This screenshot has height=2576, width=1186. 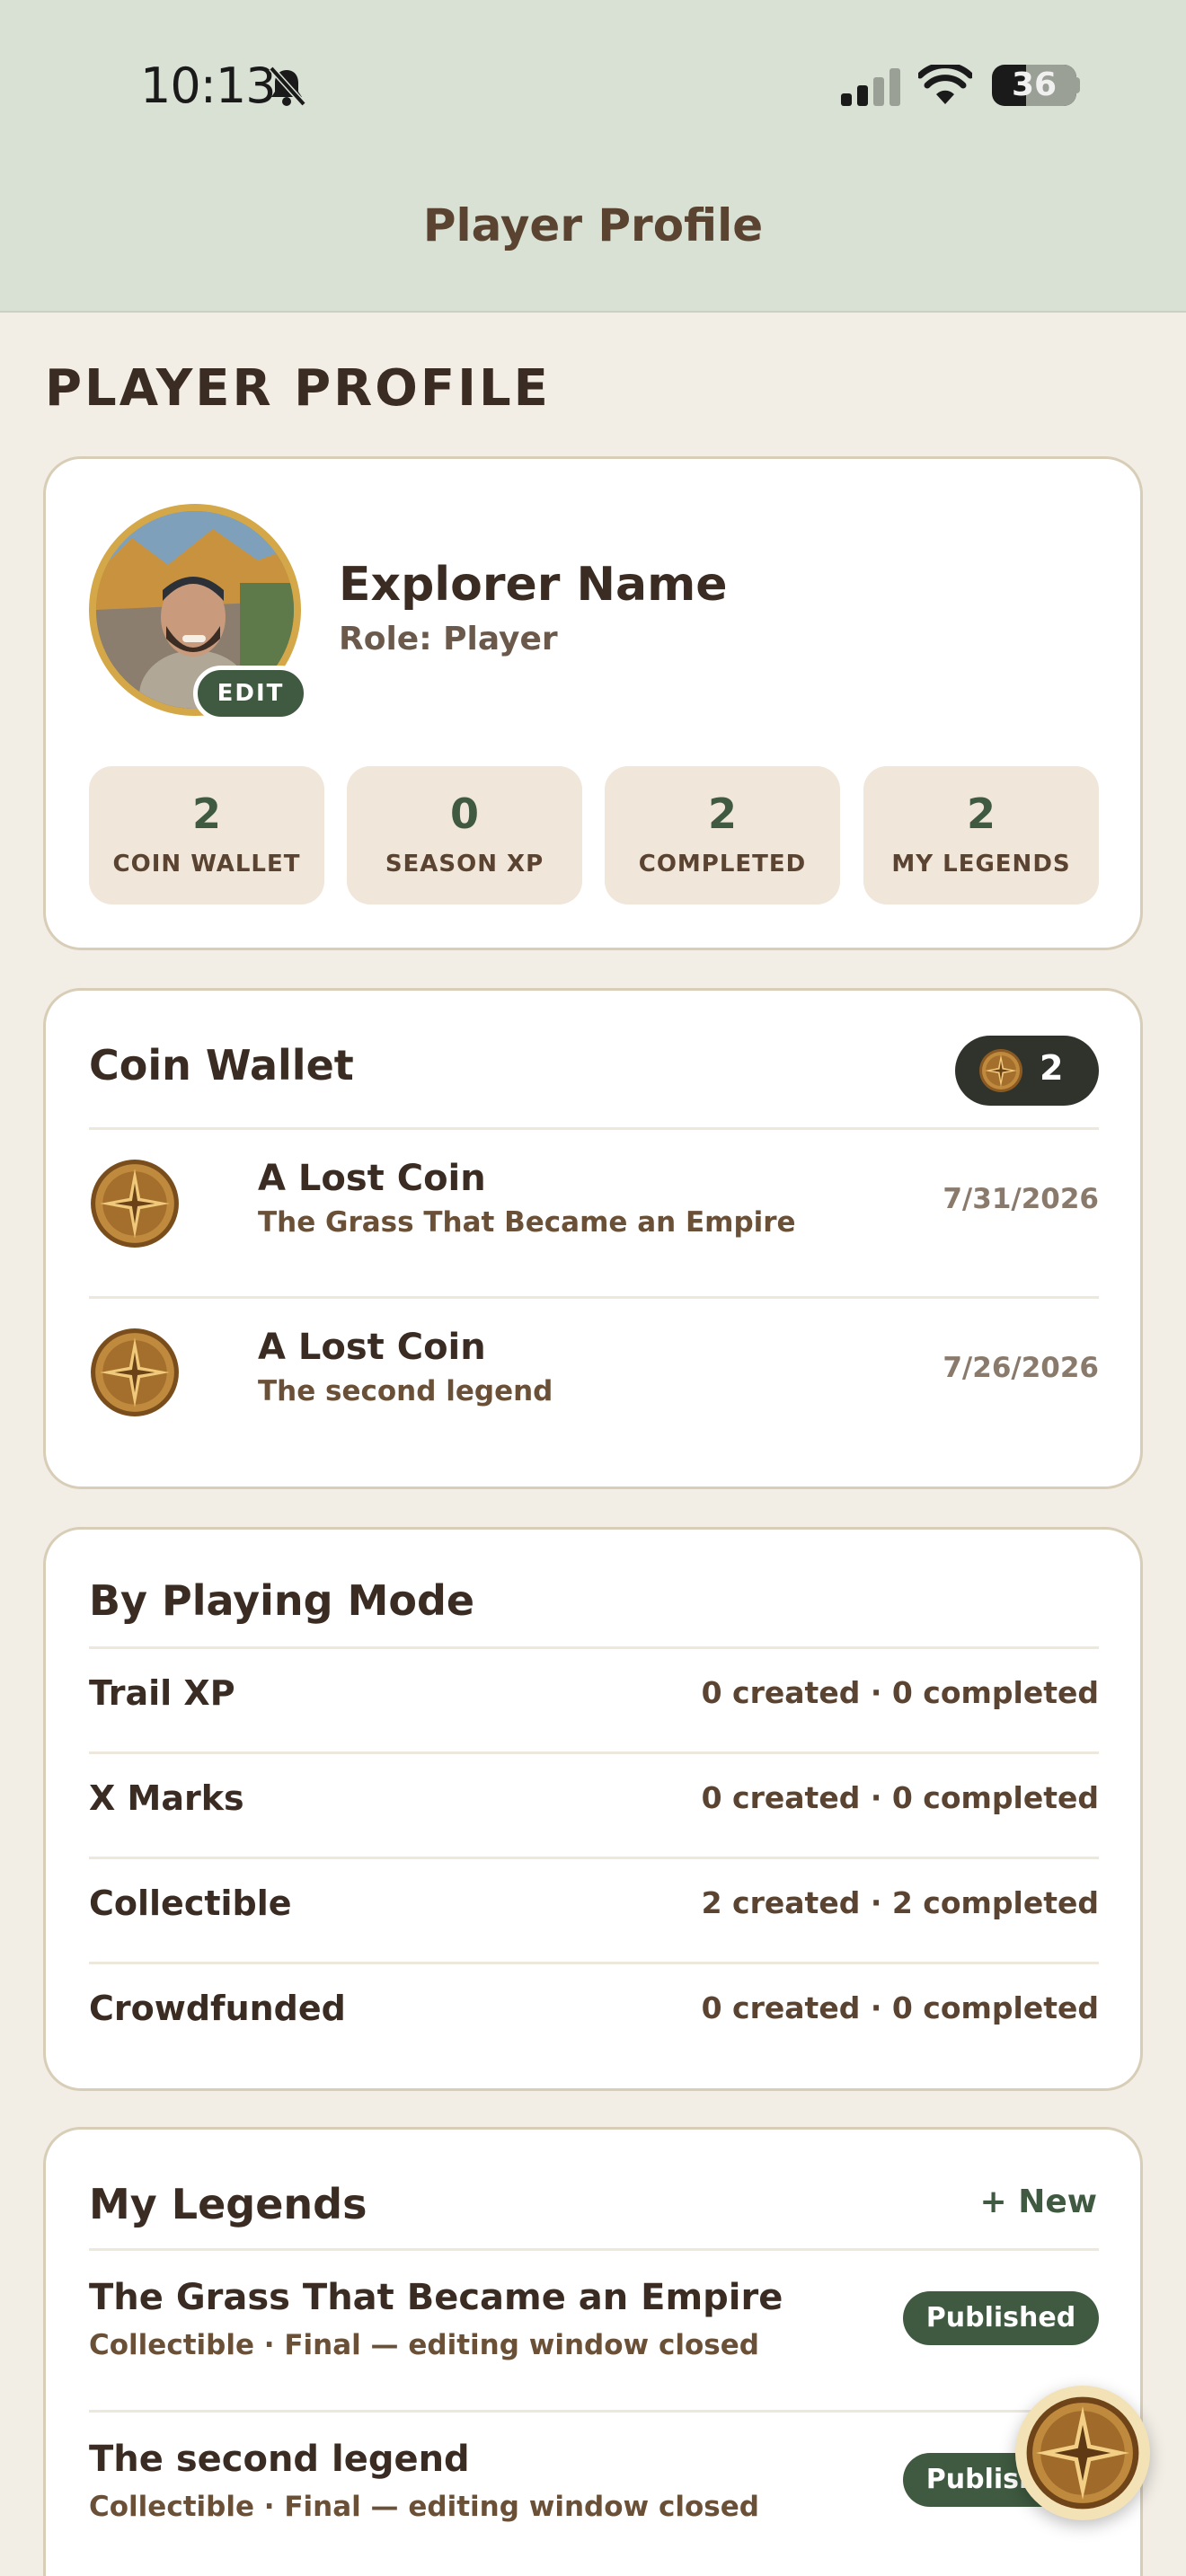 What do you see at coordinates (1027, 1071) in the screenshot?
I see `coin-count-badge: 2` at bounding box center [1027, 1071].